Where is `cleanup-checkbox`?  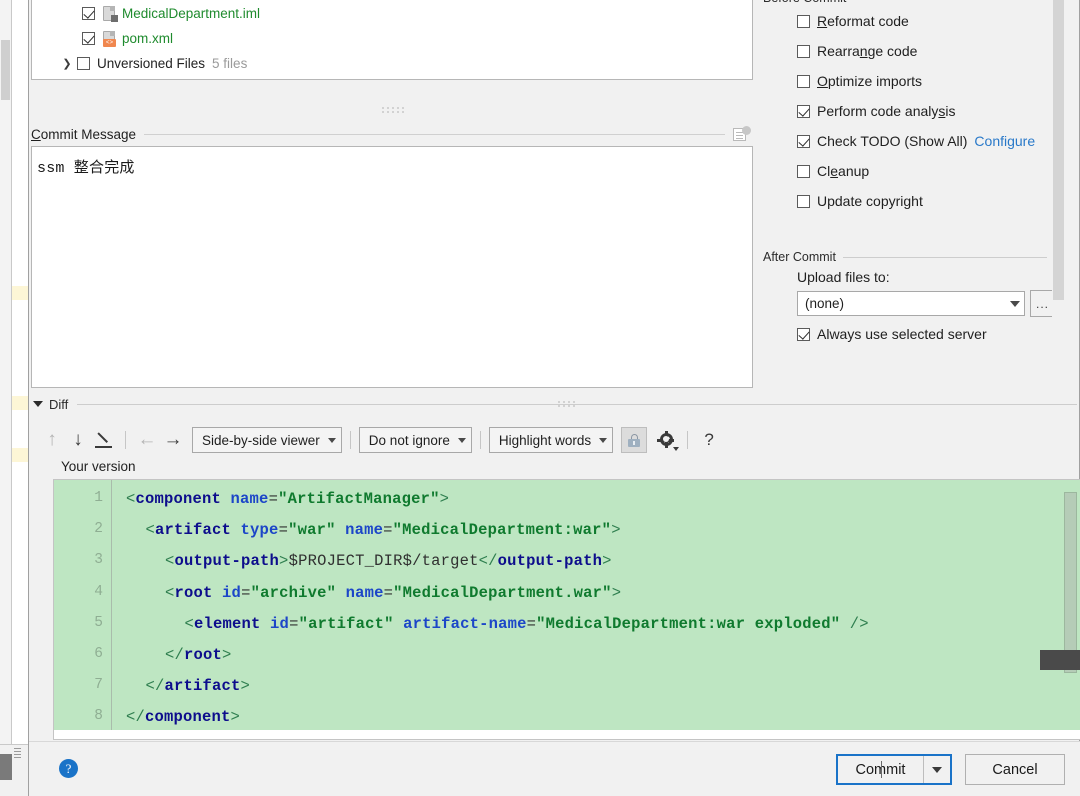
cleanup-checkbox is located at coordinates (803, 171).